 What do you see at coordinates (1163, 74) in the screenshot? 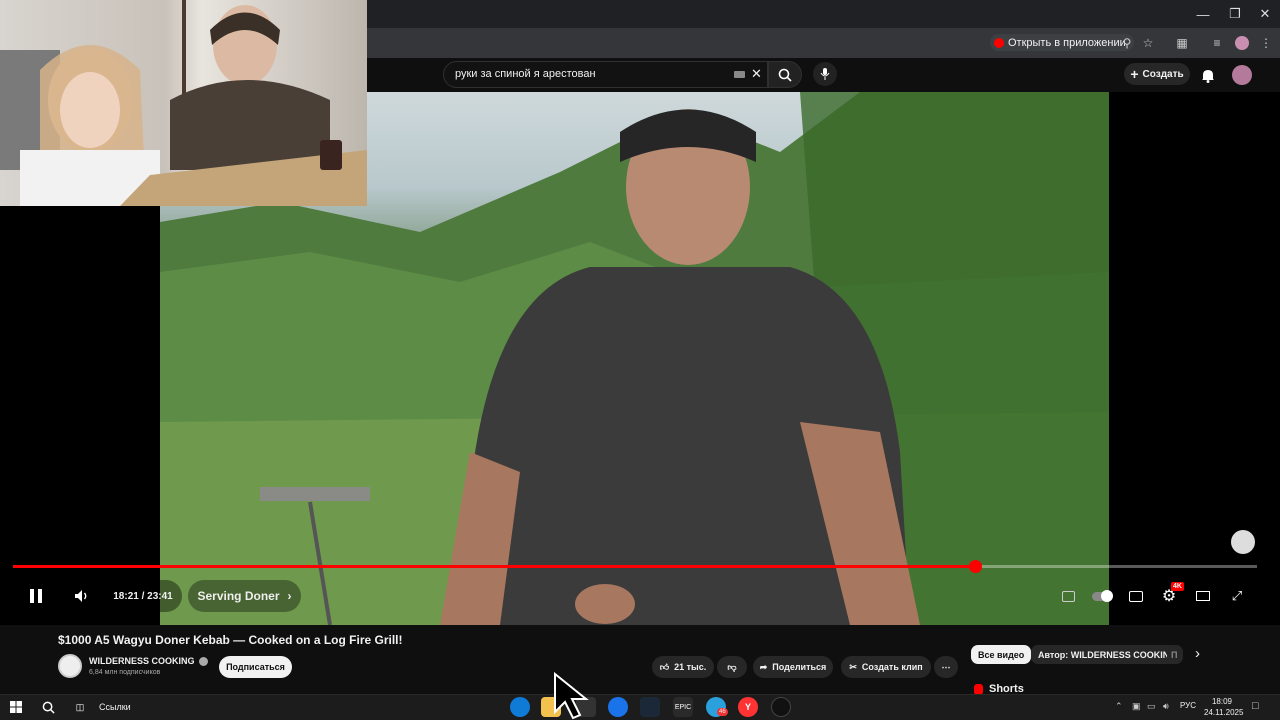
I see `create-label: Создать` at bounding box center [1163, 74].